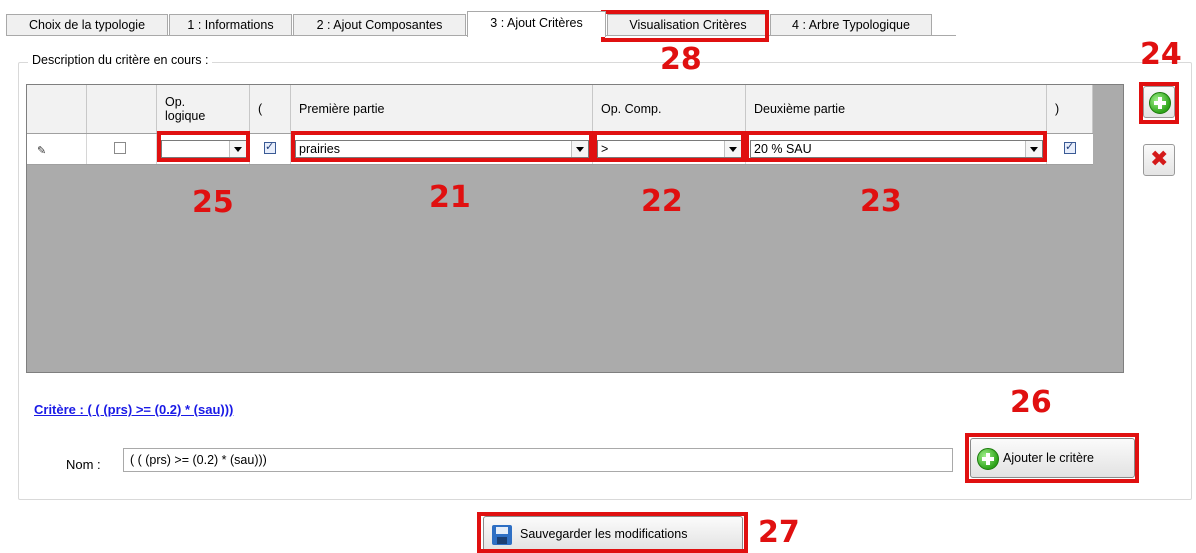 The image size is (1196, 553). Describe the element at coordinates (57, 149) in the screenshot. I see `row-indicator: ✎` at that location.